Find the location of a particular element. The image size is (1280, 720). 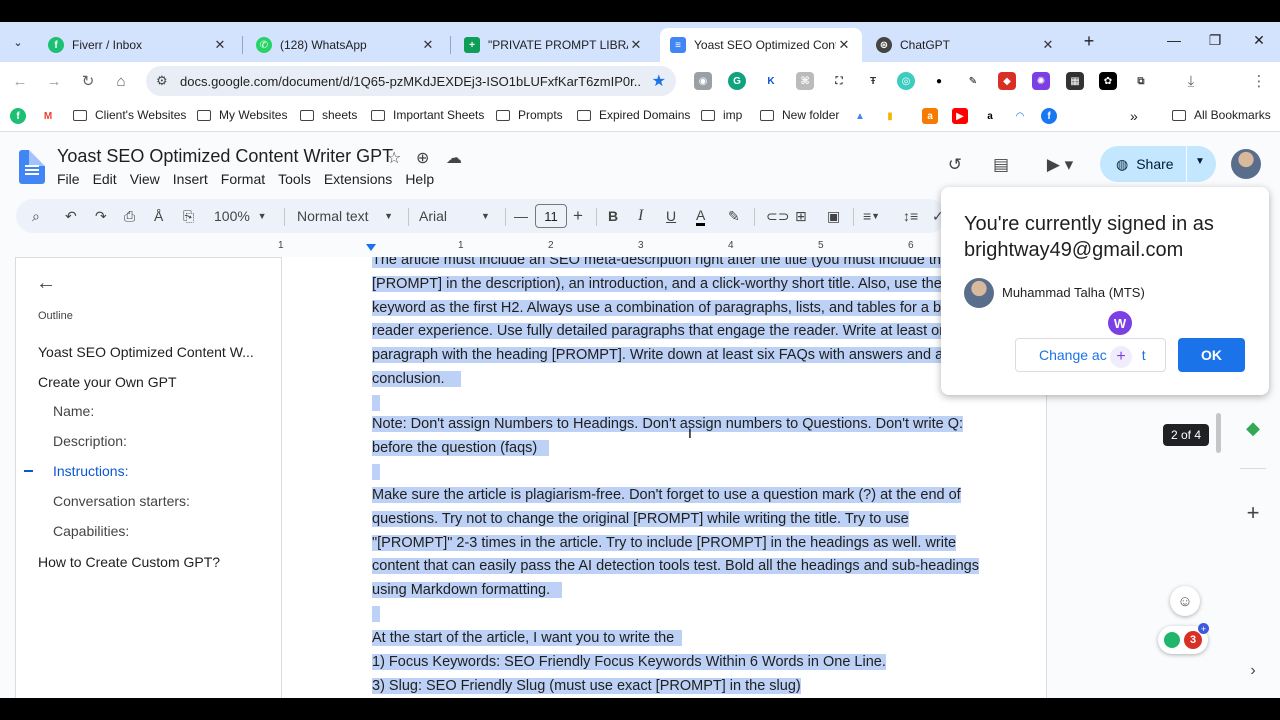

chevron-right-icon: › is located at coordinates (1253, 671).